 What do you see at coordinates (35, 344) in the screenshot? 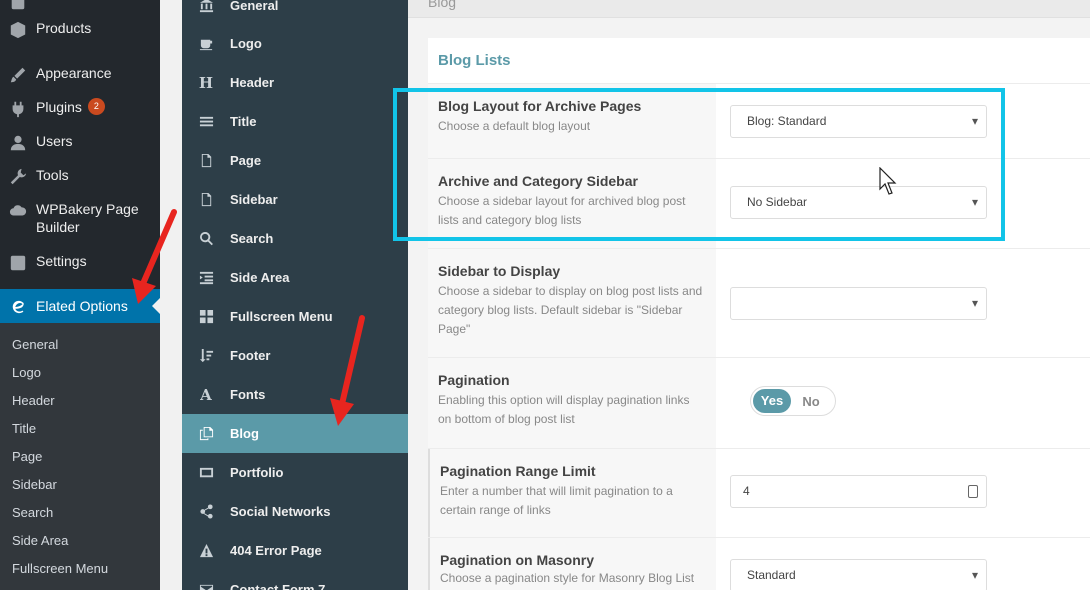
I see `wp-submenu-item: General` at bounding box center [35, 344].